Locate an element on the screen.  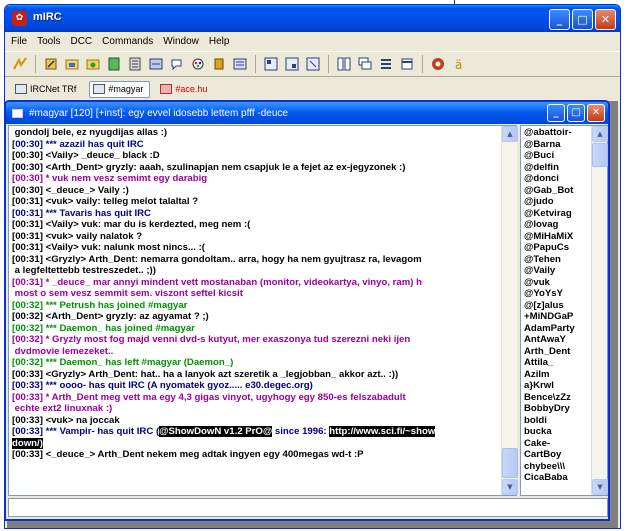
nicklist-scrollbar: ▲ ▼ is located at coordinates (599, 310).